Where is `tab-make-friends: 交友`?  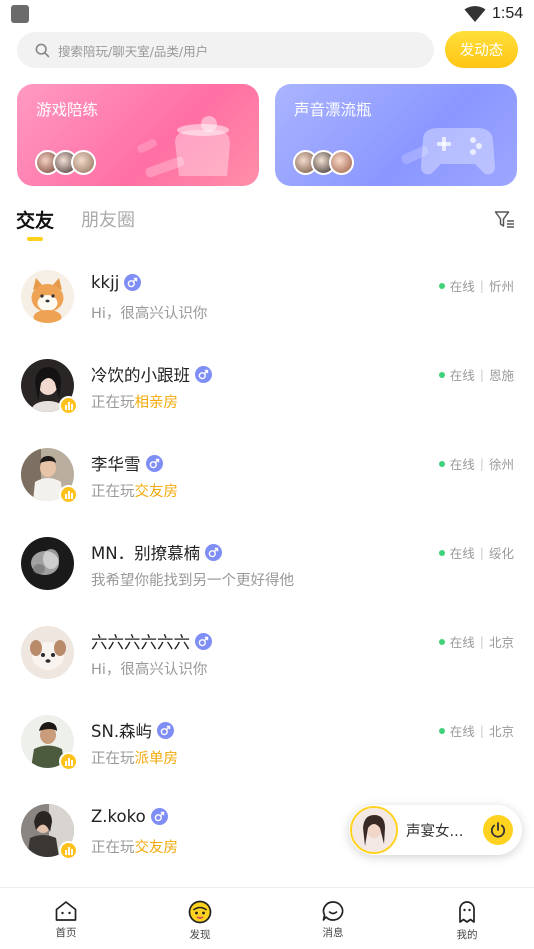
tab-make-friends: 交友 is located at coordinates (35, 219).